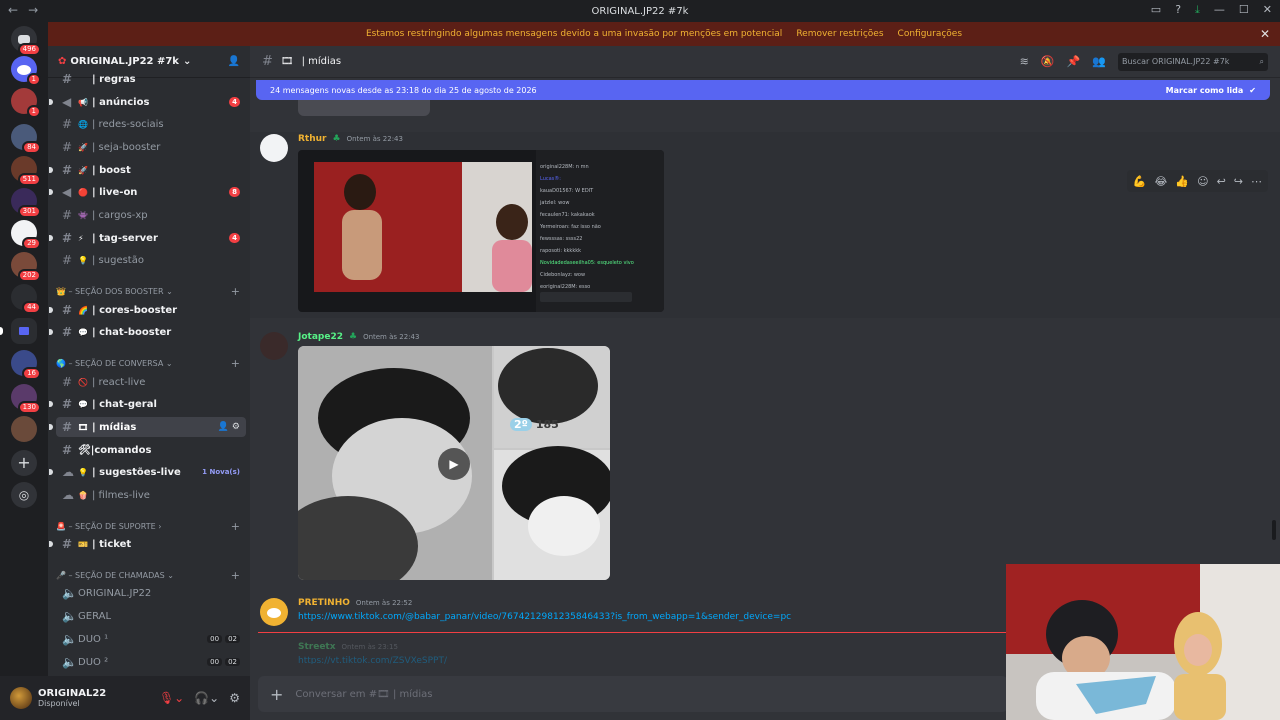 This screenshot has width=1280, height=720. What do you see at coordinates (633, 694) in the screenshot?
I see `message-composer: + Conversar em #🎞 | mídias` at bounding box center [633, 694].